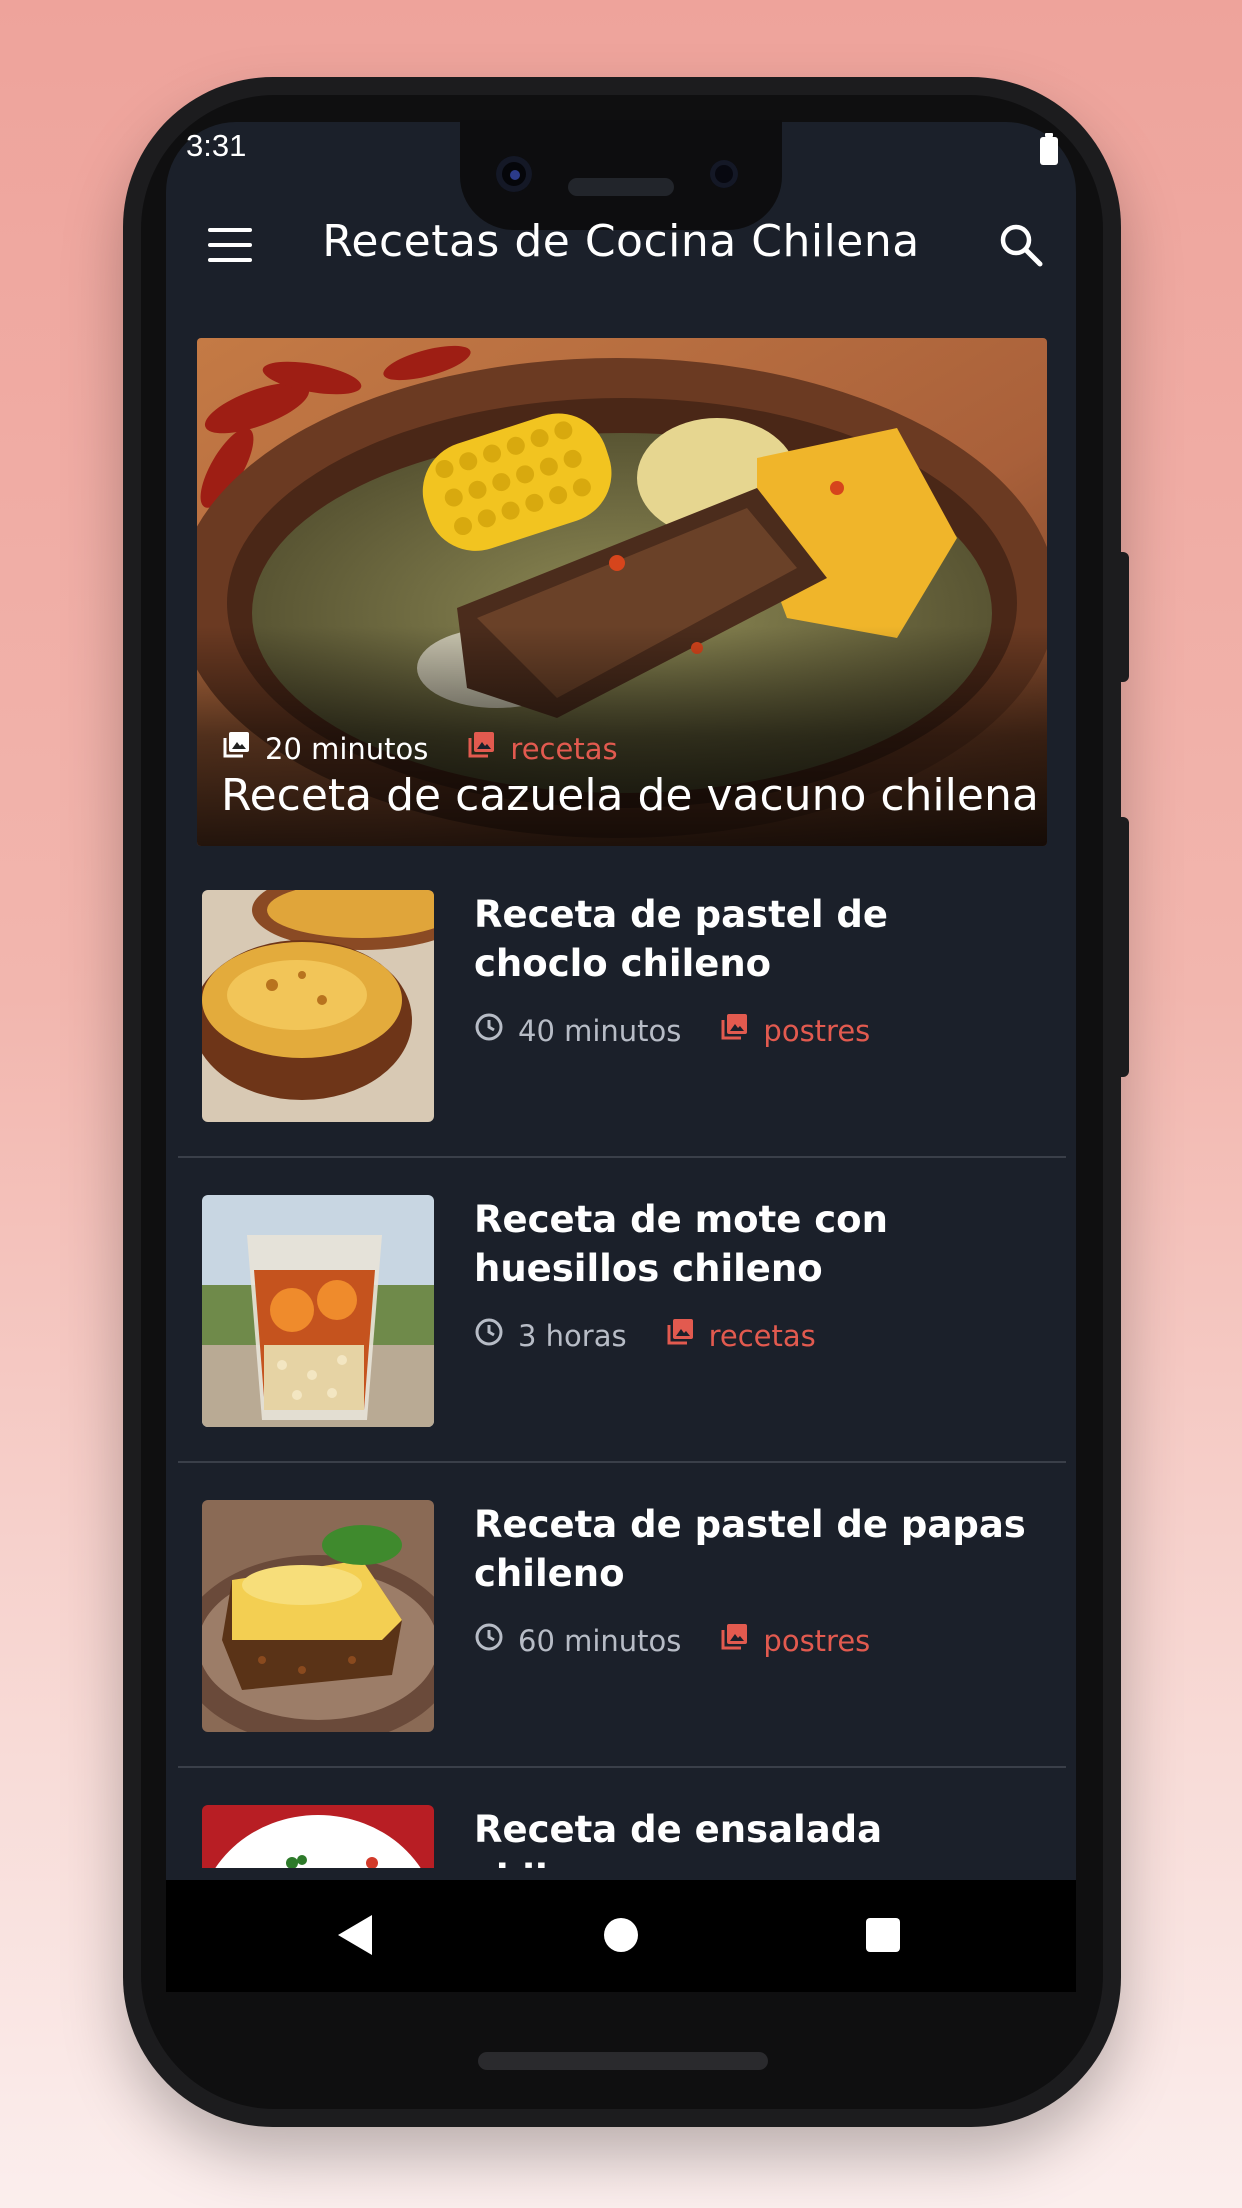  Describe the element at coordinates (216, 145) in the screenshot. I see `status-time: 3:31` at that location.